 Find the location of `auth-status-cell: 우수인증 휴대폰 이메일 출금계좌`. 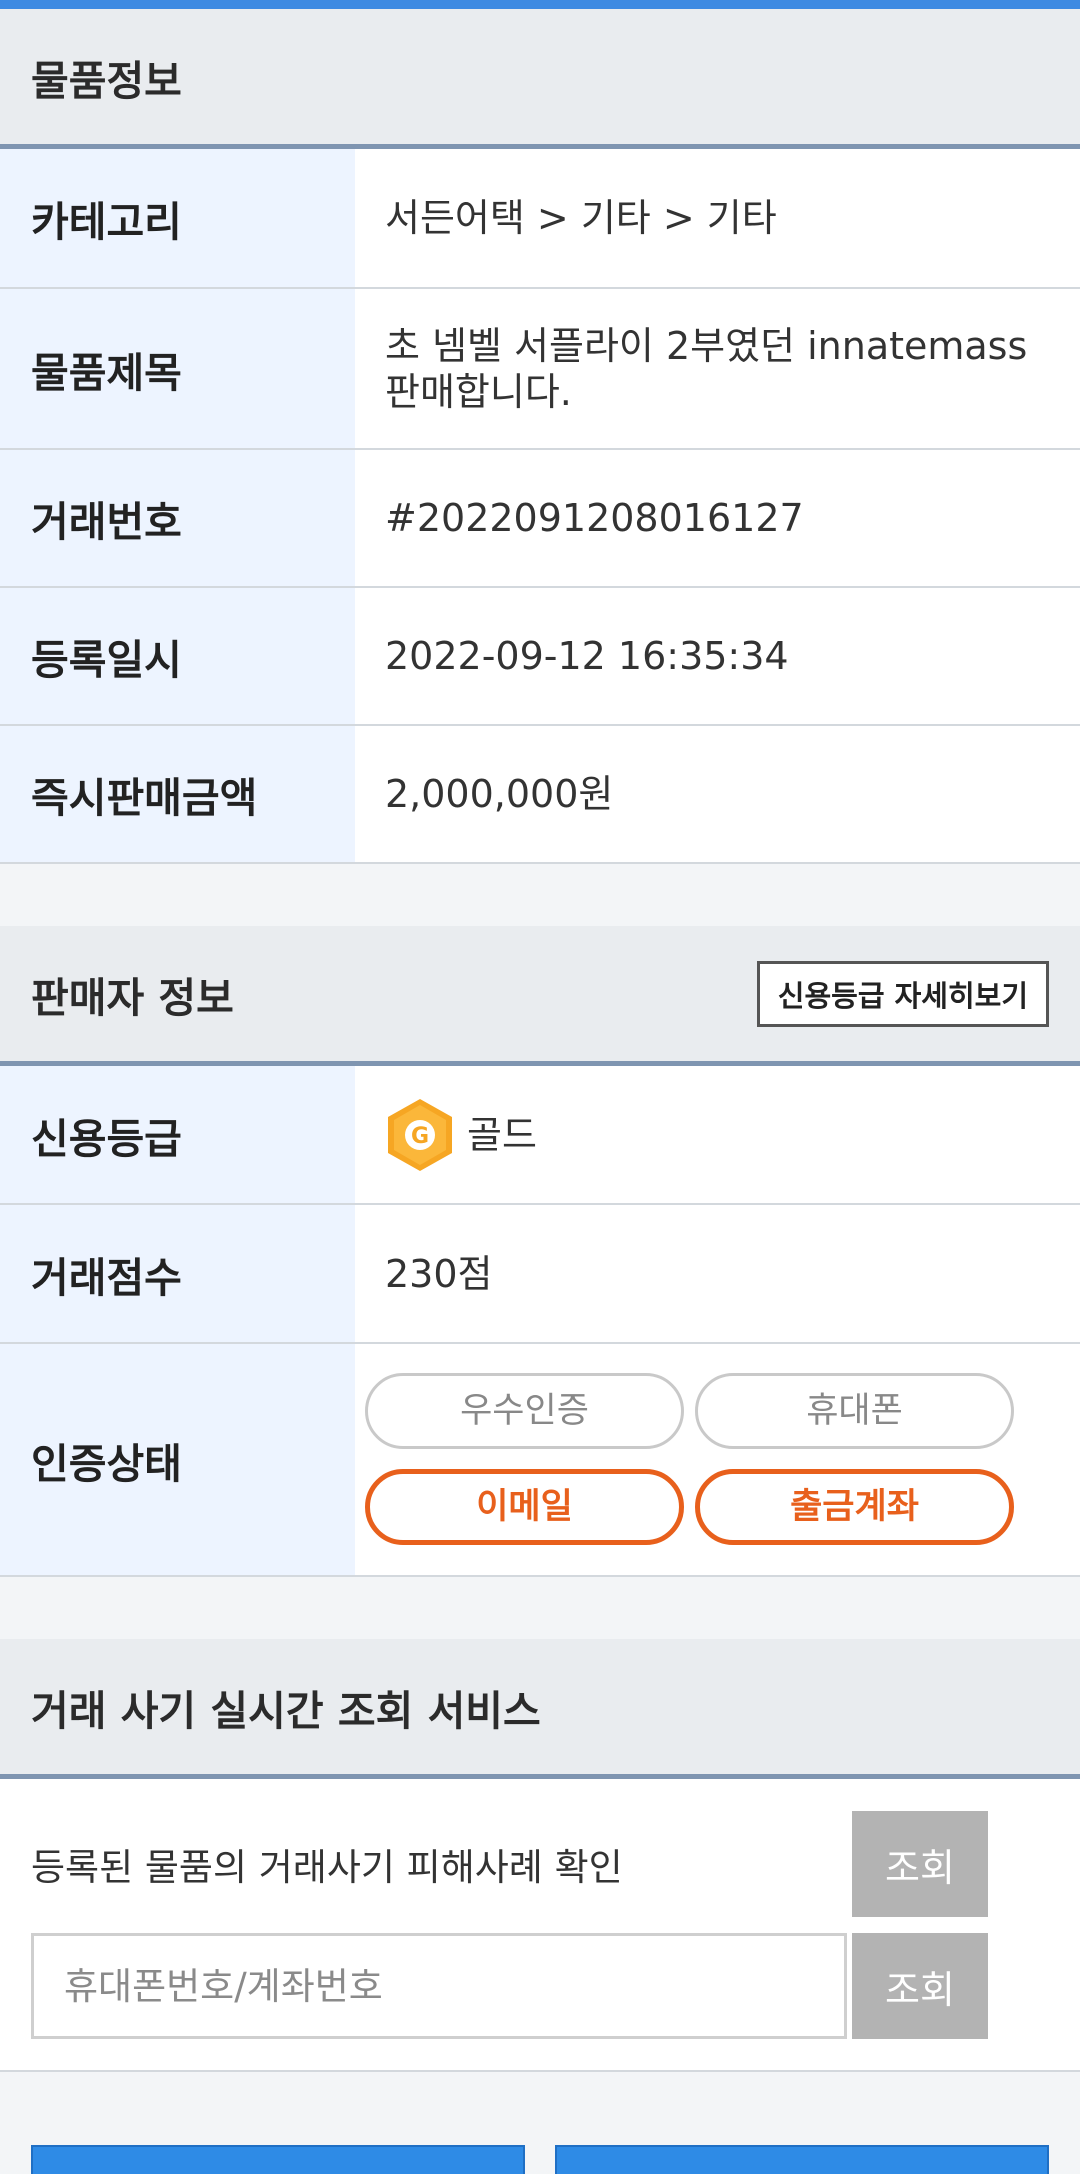

auth-status-cell: 우수인증 휴대폰 이메일 출금계좌 is located at coordinates (717, 1460).